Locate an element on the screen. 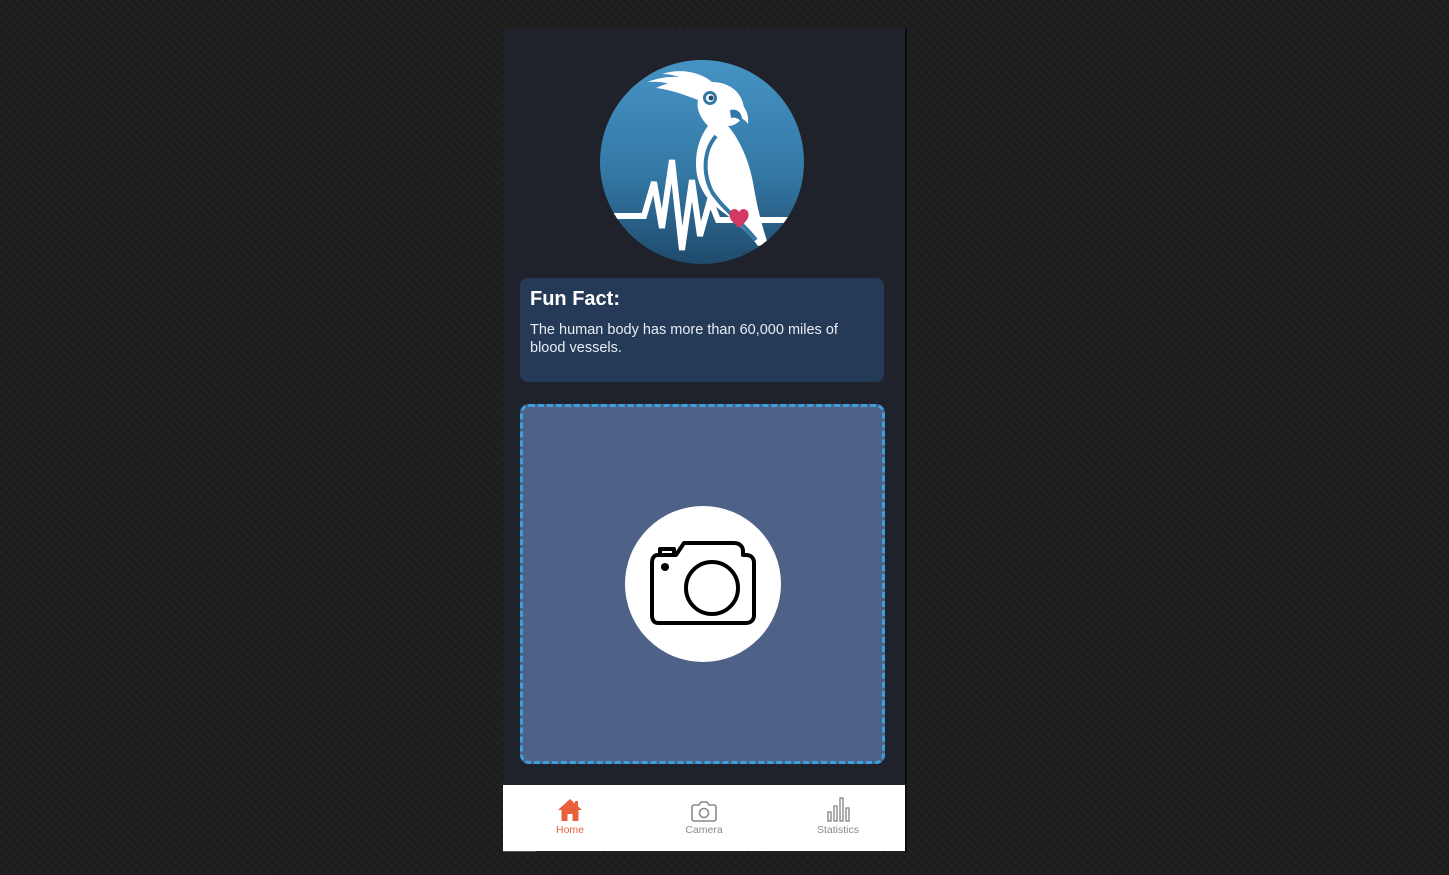 The width and height of the screenshot is (1449, 875). tab-camera: Camera is located at coordinates (704, 818).